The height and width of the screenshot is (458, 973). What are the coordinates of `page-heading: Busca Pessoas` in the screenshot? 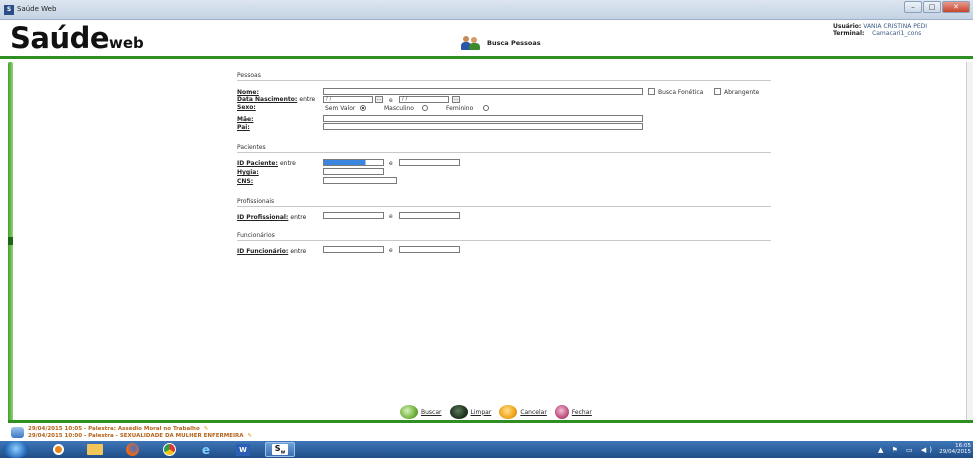 It's located at (501, 43).